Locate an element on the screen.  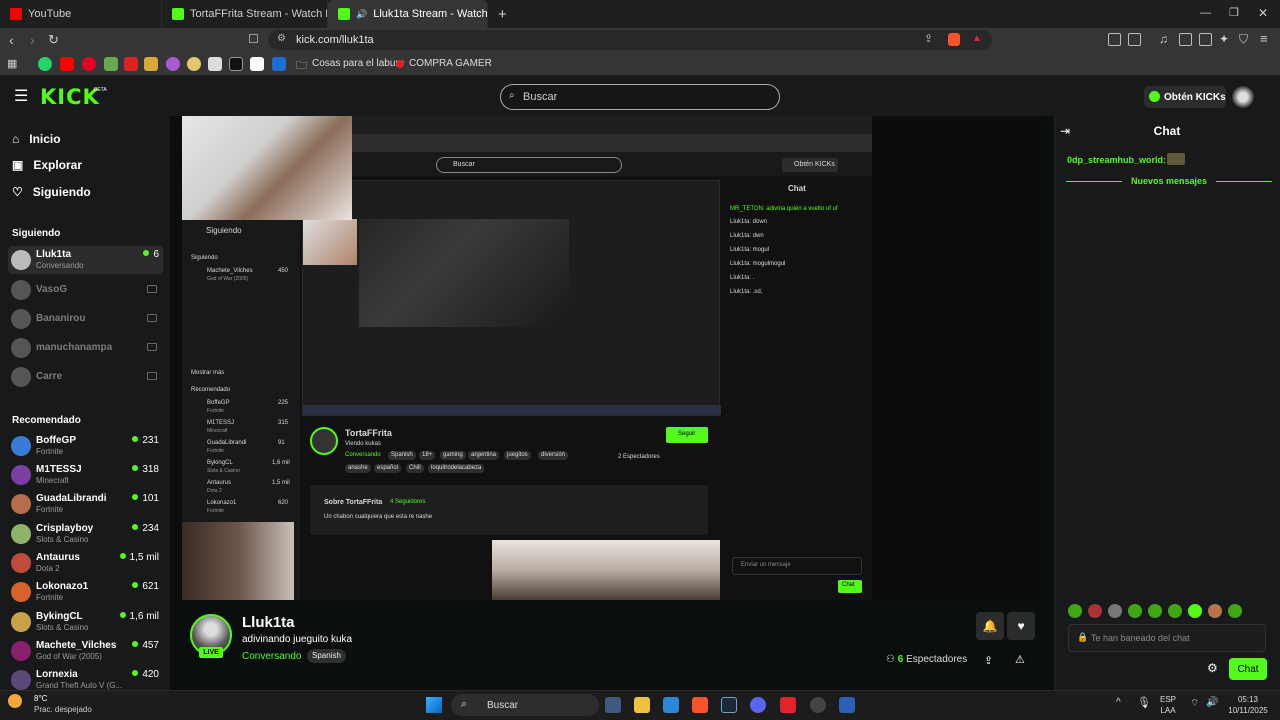
bookmark-folder-laburo: Cosas para el laburo is located at coordinates (358, 63).